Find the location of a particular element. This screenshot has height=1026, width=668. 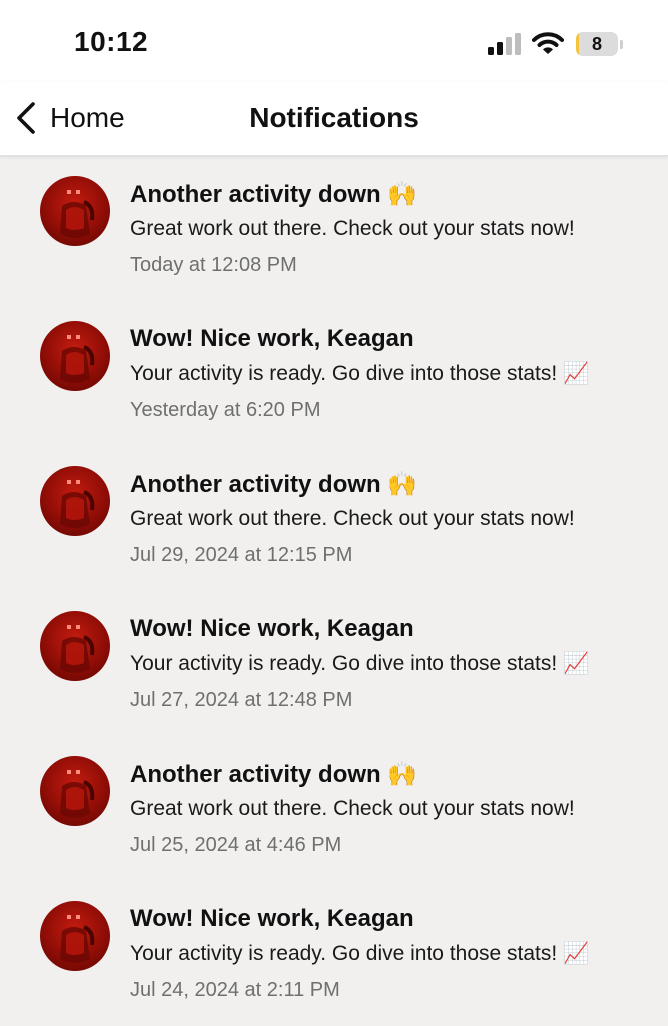

notification-timestamp: Jul 25, 2024 at 4:46 PM is located at coordinates (236, 845).